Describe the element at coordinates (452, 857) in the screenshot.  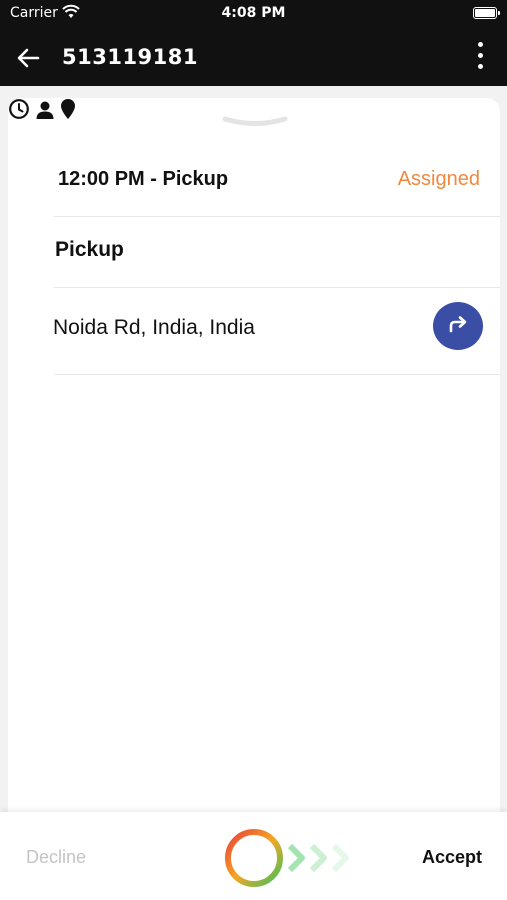
I see `accept-button: Accept` at that location.